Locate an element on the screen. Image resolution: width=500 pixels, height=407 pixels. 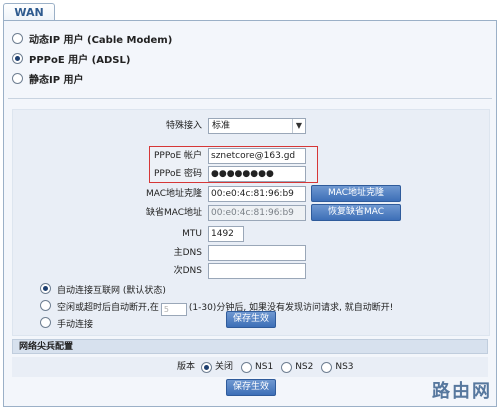
radio-manual-connect is located at coordinates (45, 322).